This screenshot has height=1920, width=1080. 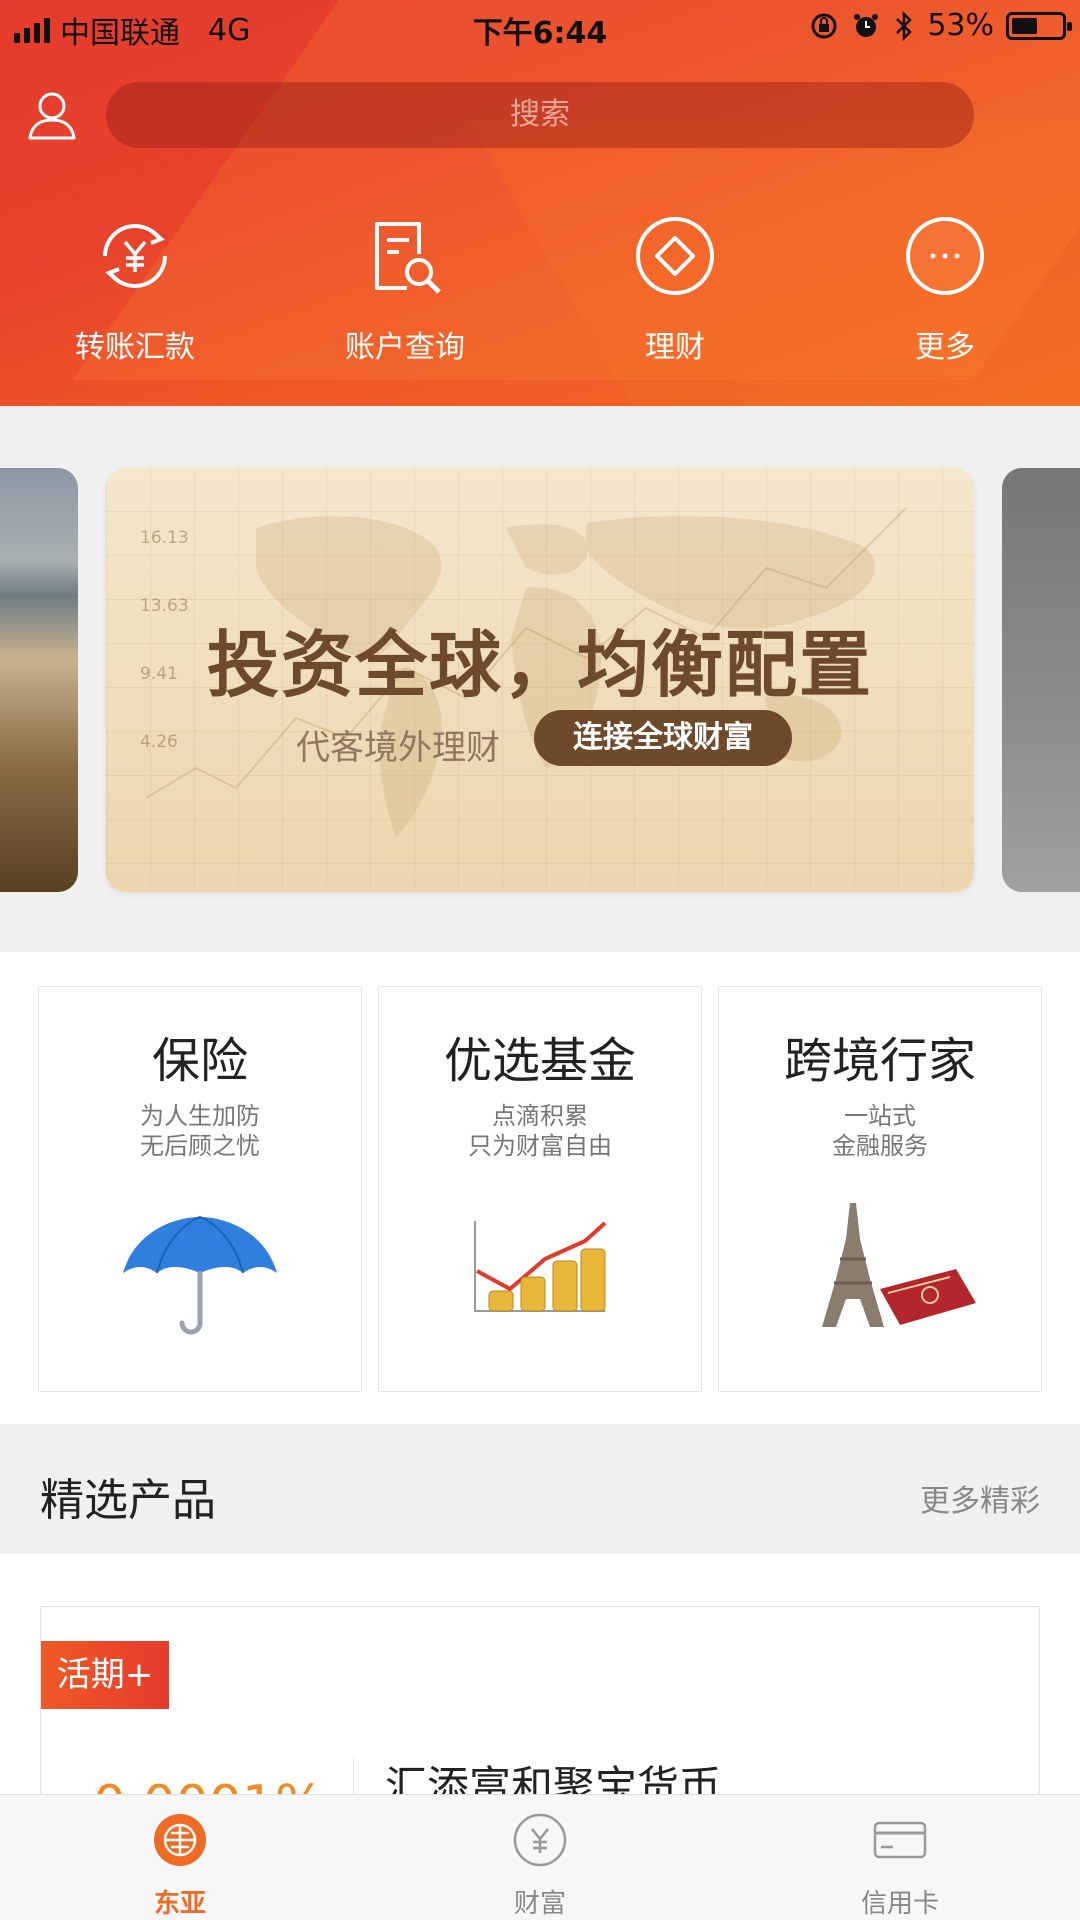 What do you see at coordinates (540, 27) in the screenshot?
I see `status-bar: 中国联通 4G 下午6:44 53%` at bounding box center [540, 27].